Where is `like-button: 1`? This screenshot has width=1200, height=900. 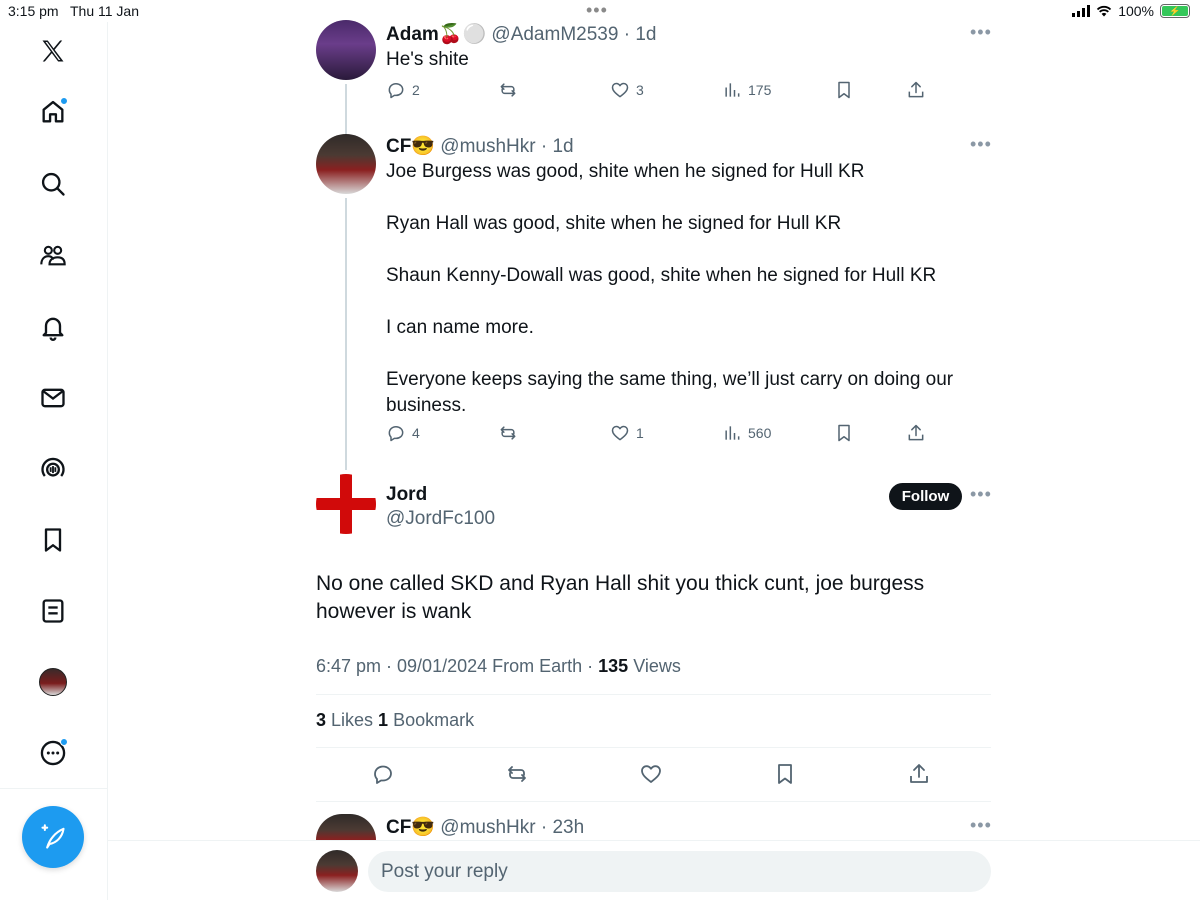 like-button: 1 is located at coordinates (627, 433).